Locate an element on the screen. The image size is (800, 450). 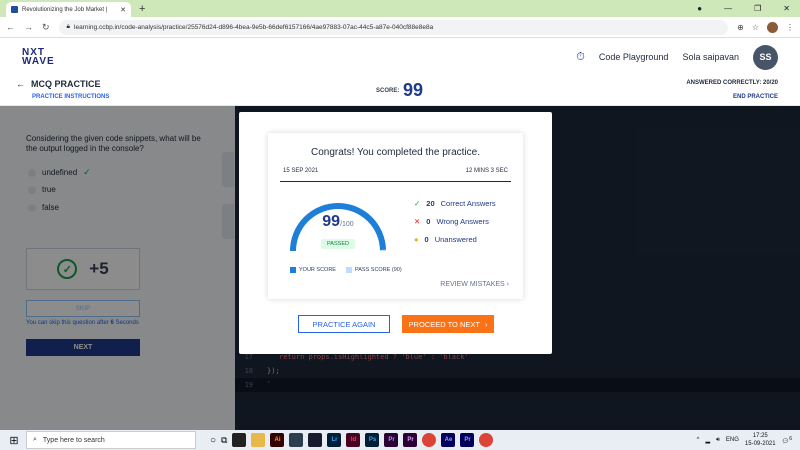
cross-icon: ✕ is located at coordinates (417, 221).